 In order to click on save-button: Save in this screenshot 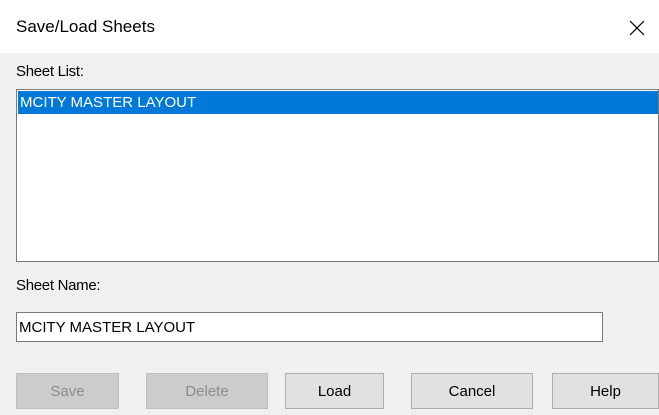, I will do `click(67, 391)`.